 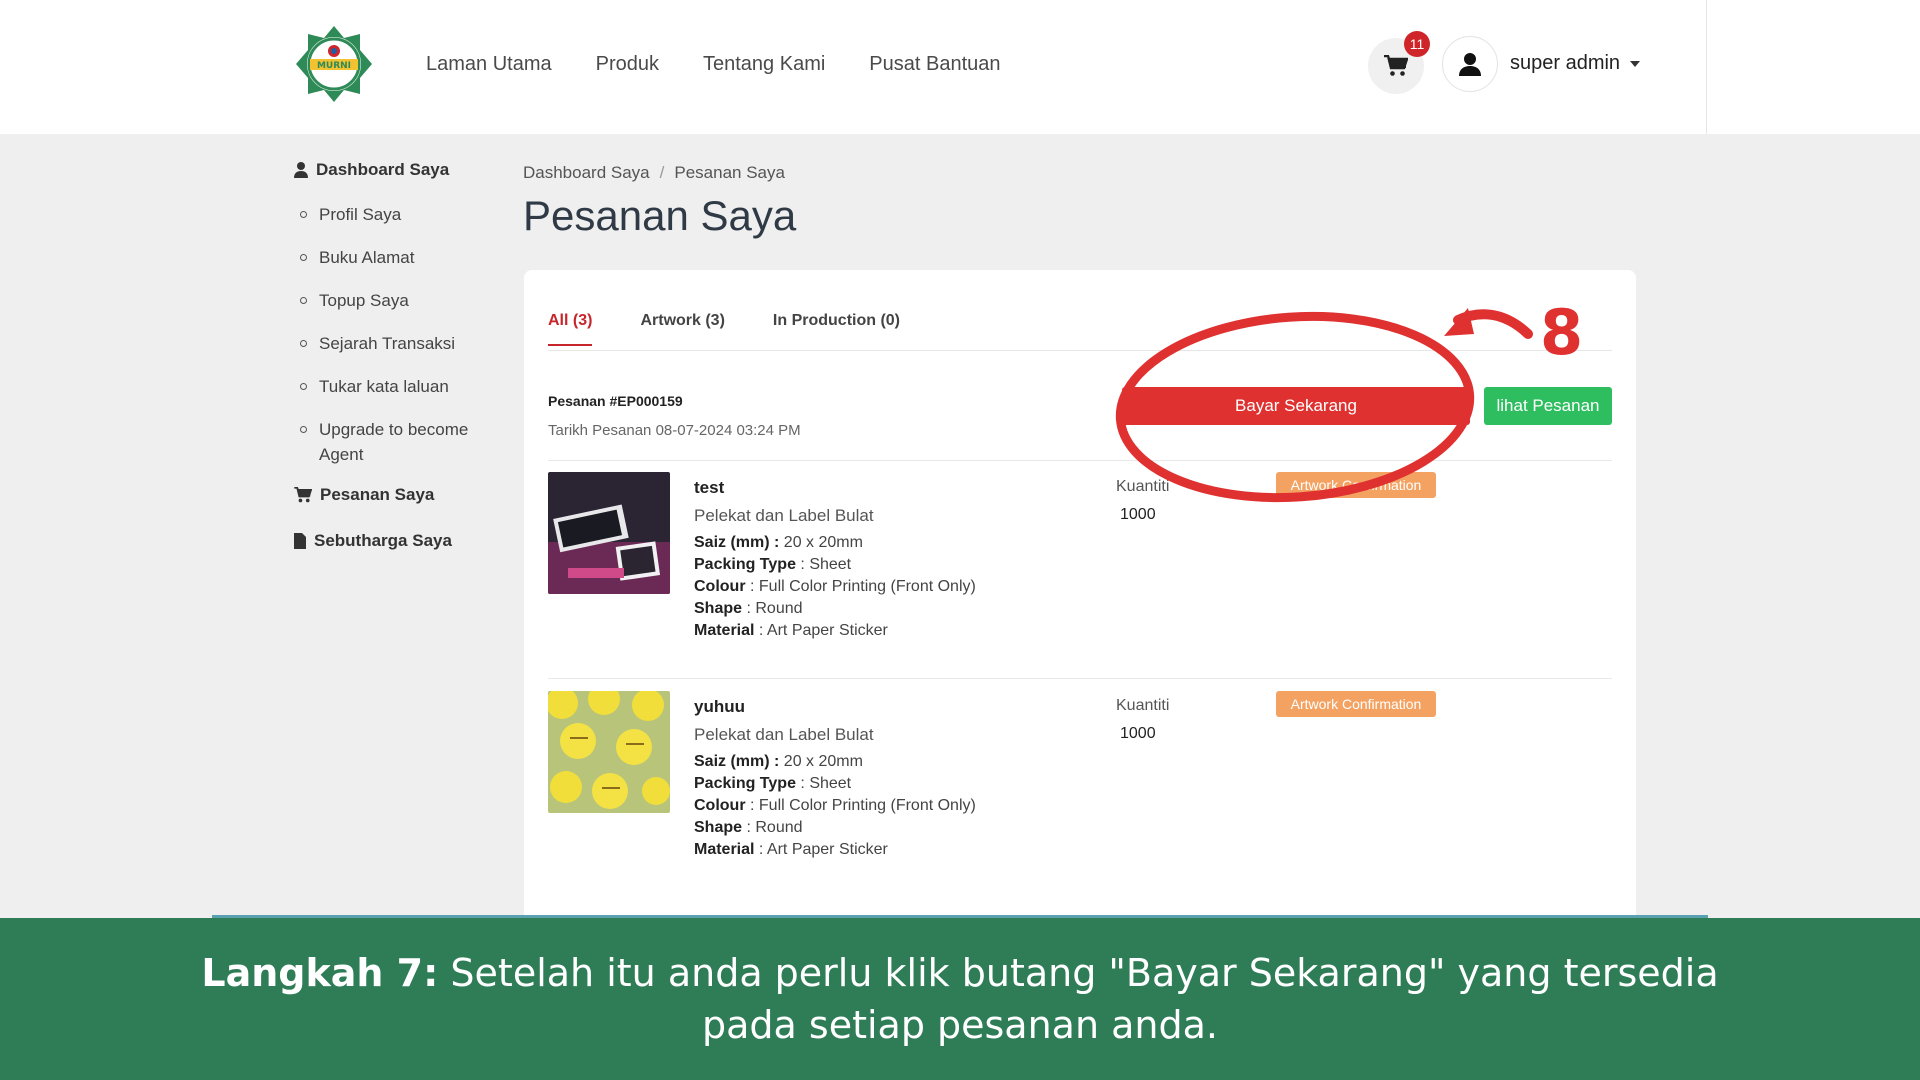 What do you see at coordinates (654, 173) in the screenshot?
I see `breadcrumb: Dashboard Saya / Pesanan Saya` at bounding box center [654, 173].